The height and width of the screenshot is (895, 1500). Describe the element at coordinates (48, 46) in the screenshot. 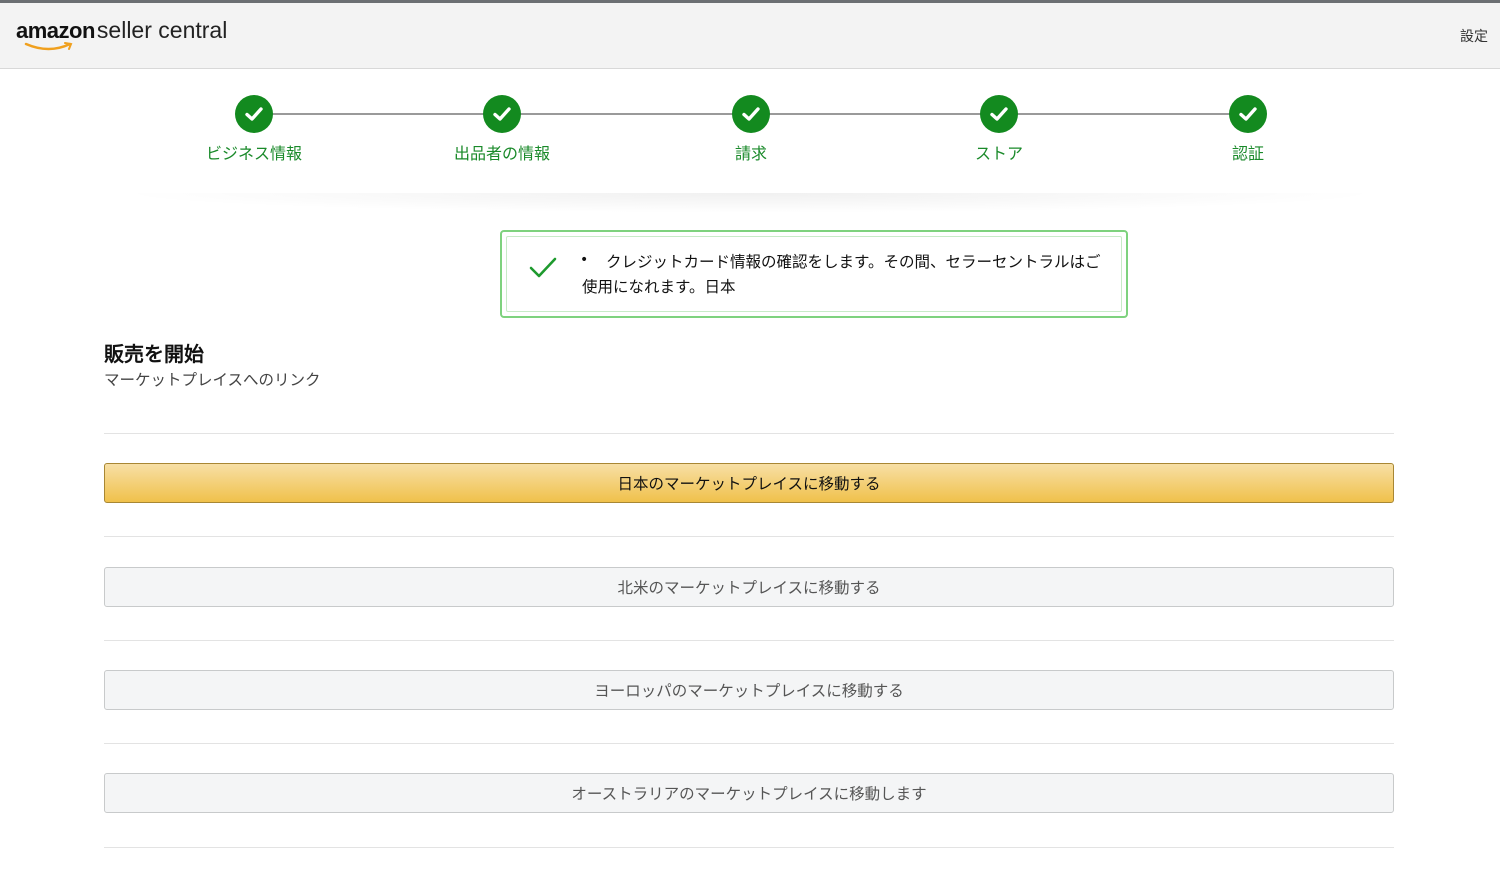

I see `amazon-smile-icon` at that location.